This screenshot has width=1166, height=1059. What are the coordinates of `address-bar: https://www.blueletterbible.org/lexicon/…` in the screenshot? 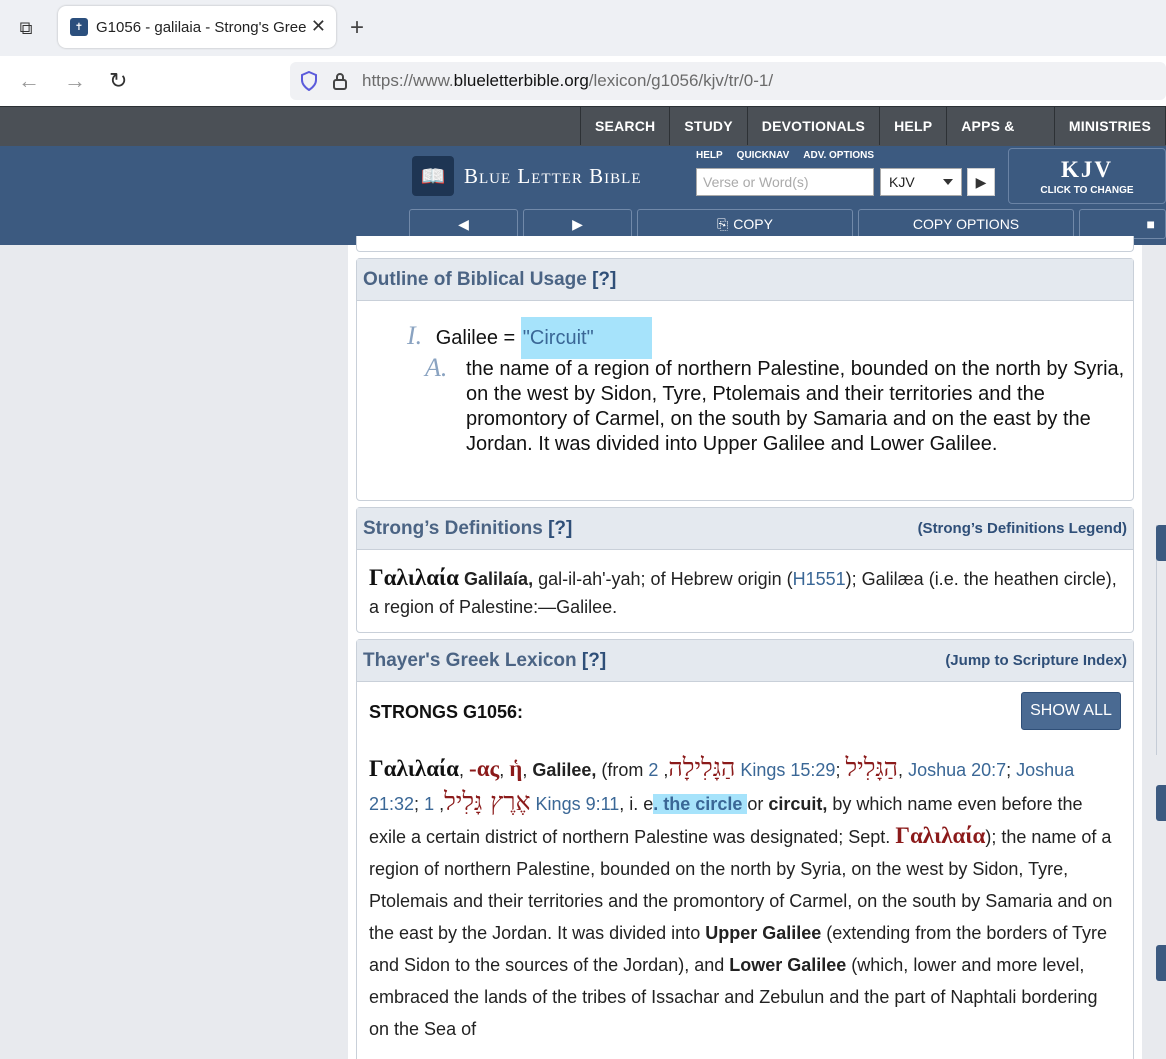 It's located at (728, 81).